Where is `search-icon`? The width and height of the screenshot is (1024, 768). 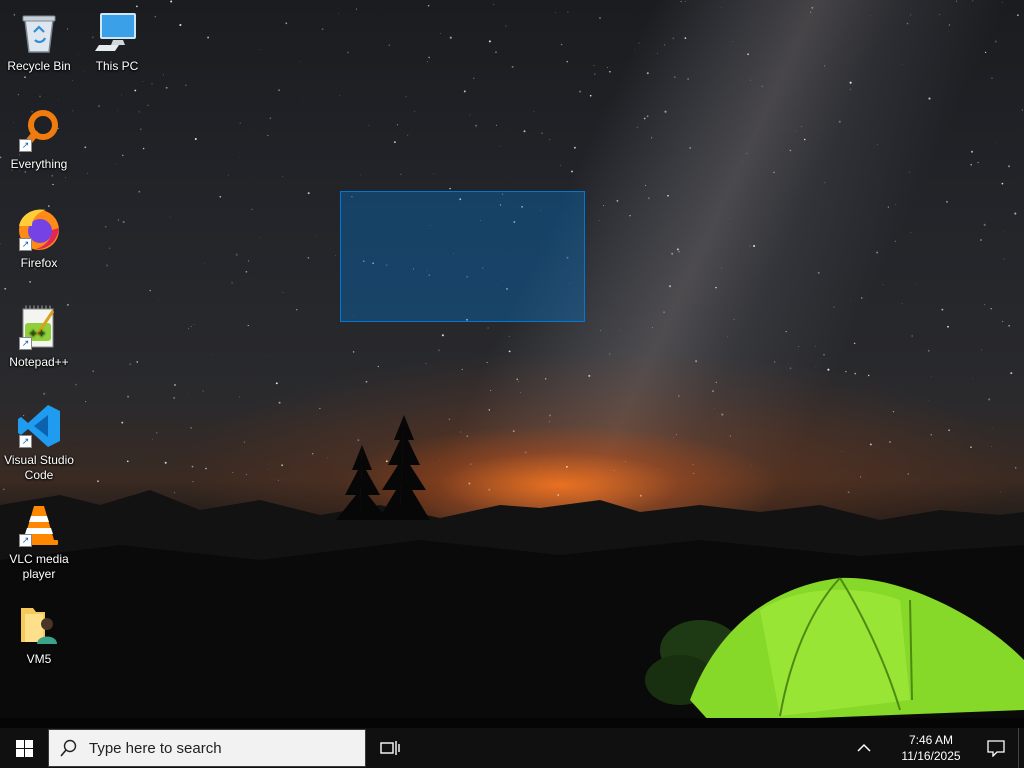
search-icon is located at coordinates (69, 748).